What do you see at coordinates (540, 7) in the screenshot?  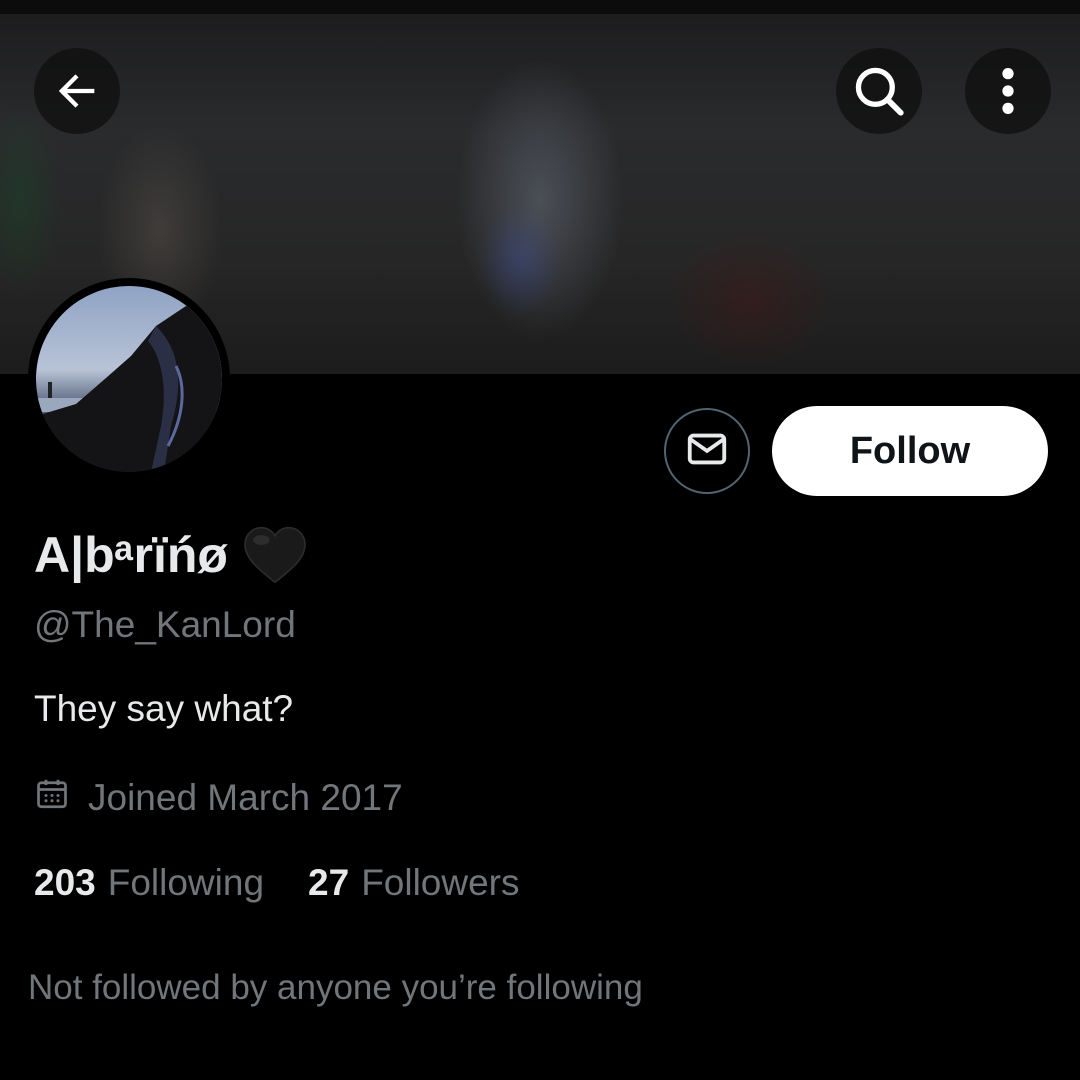 I see `status-bar-area` at bounding box center [540, 7].